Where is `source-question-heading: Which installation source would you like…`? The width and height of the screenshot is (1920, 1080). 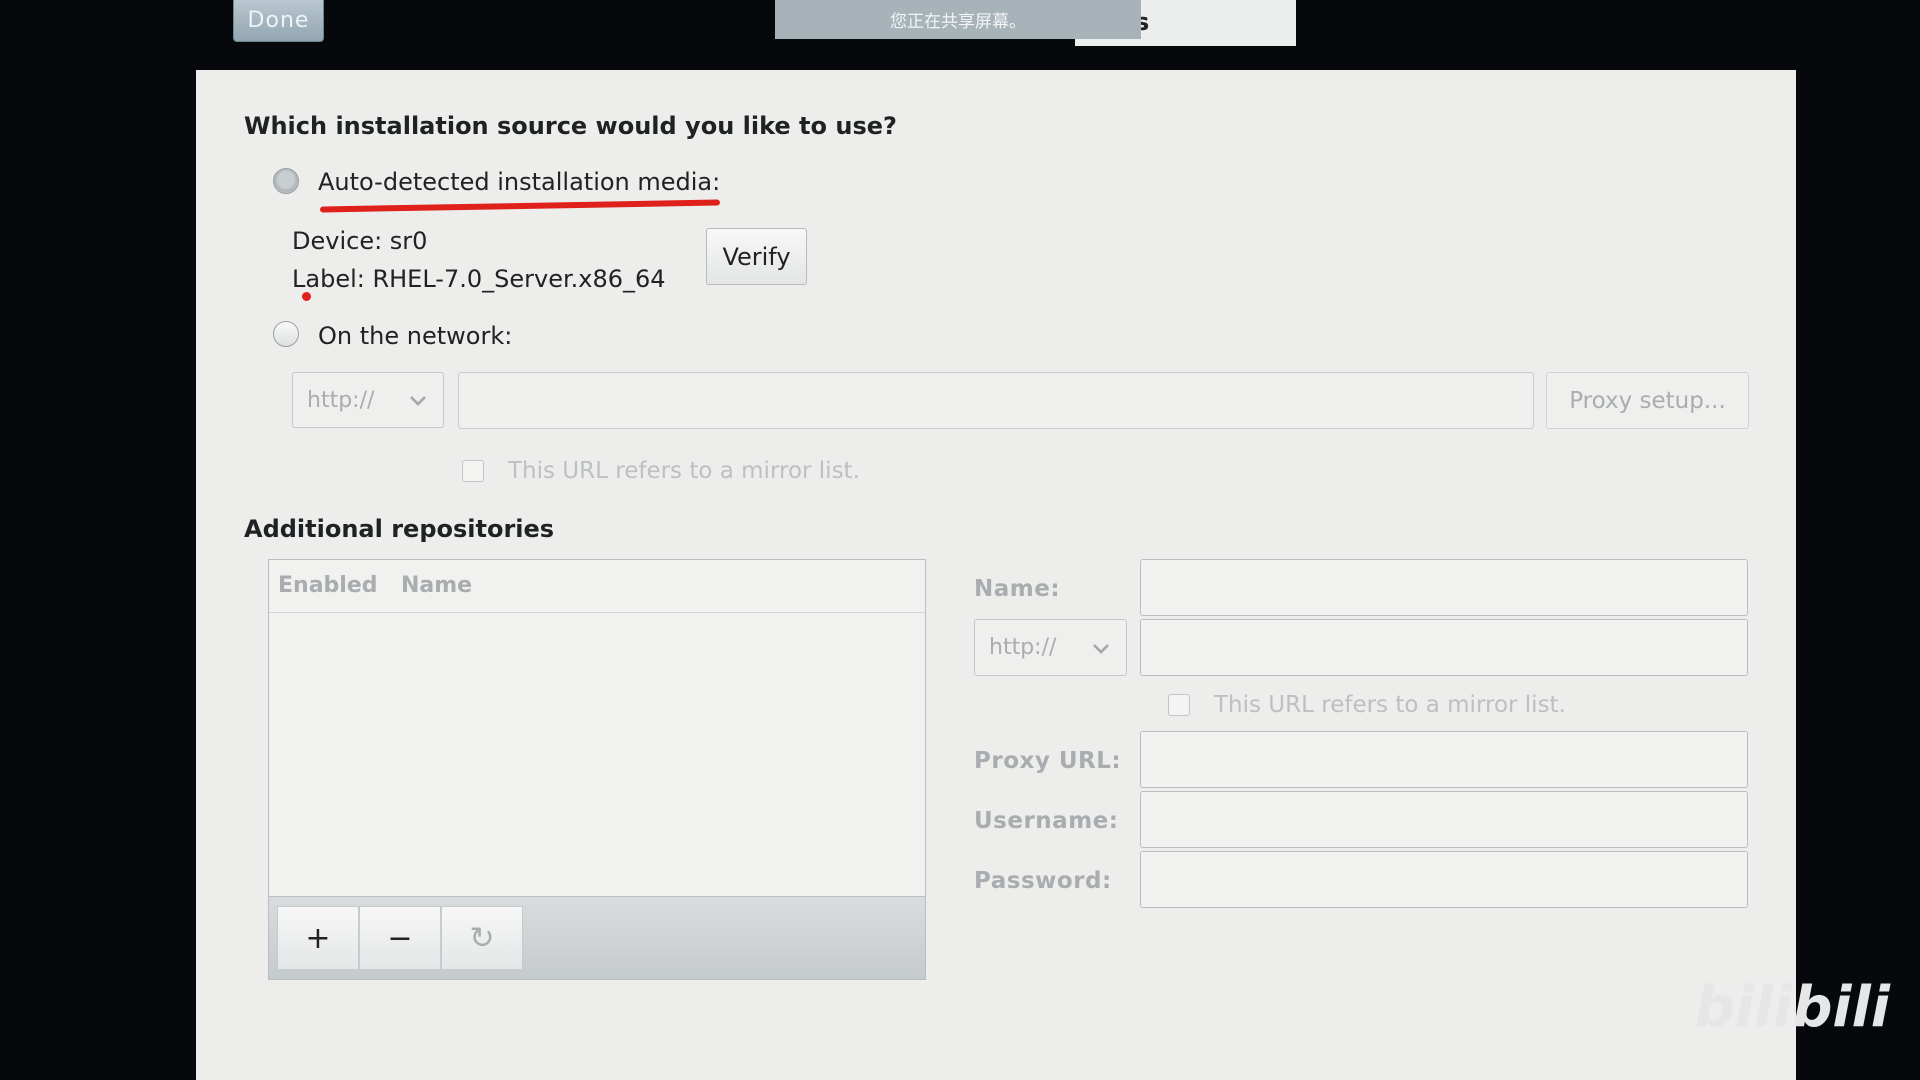
source-question-heading: Which installation source would you like… is located at coordinates (570, 126).